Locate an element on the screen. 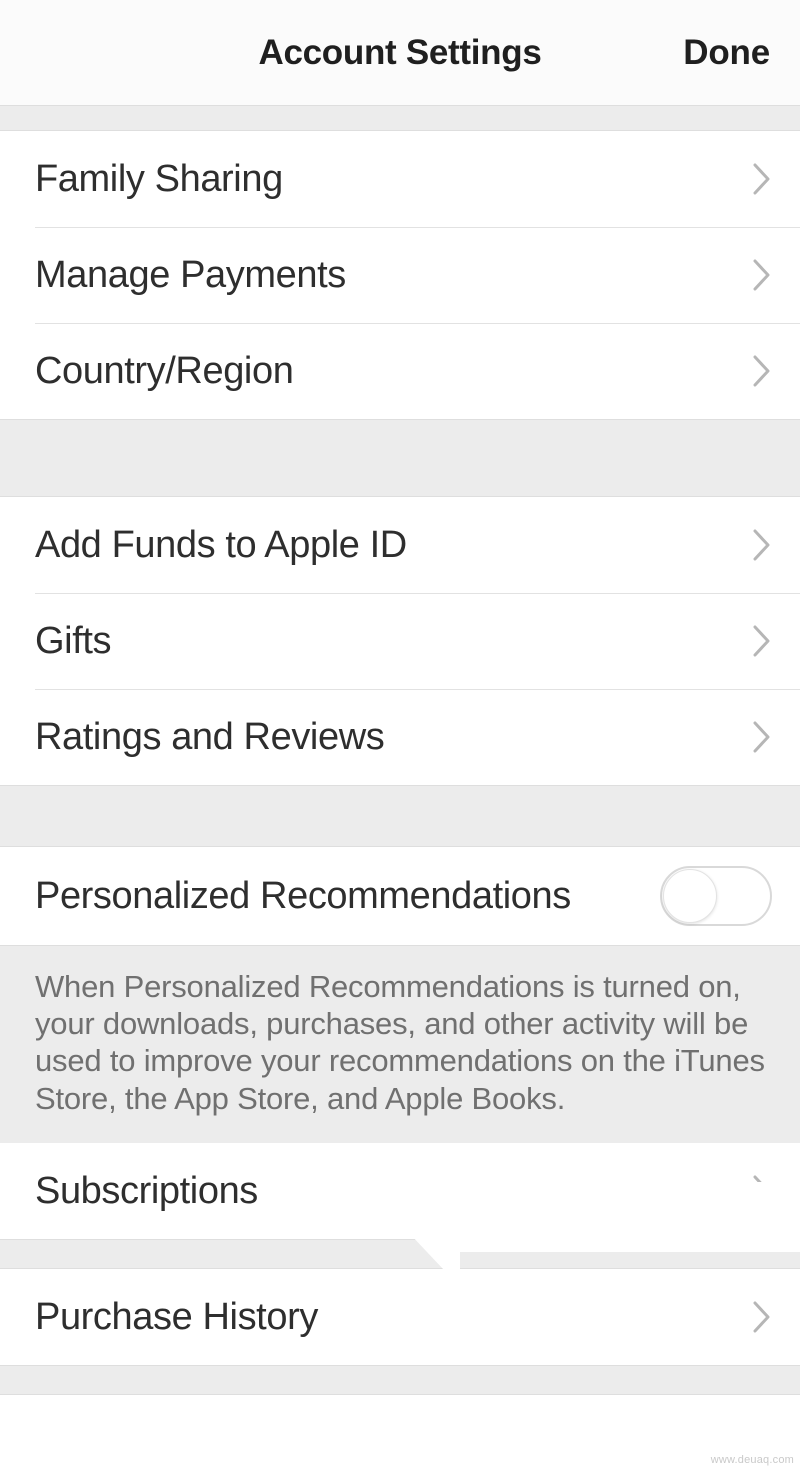 This screenshot has width=800, height=1470. done-button: Done is located at coordinates (726, 53).